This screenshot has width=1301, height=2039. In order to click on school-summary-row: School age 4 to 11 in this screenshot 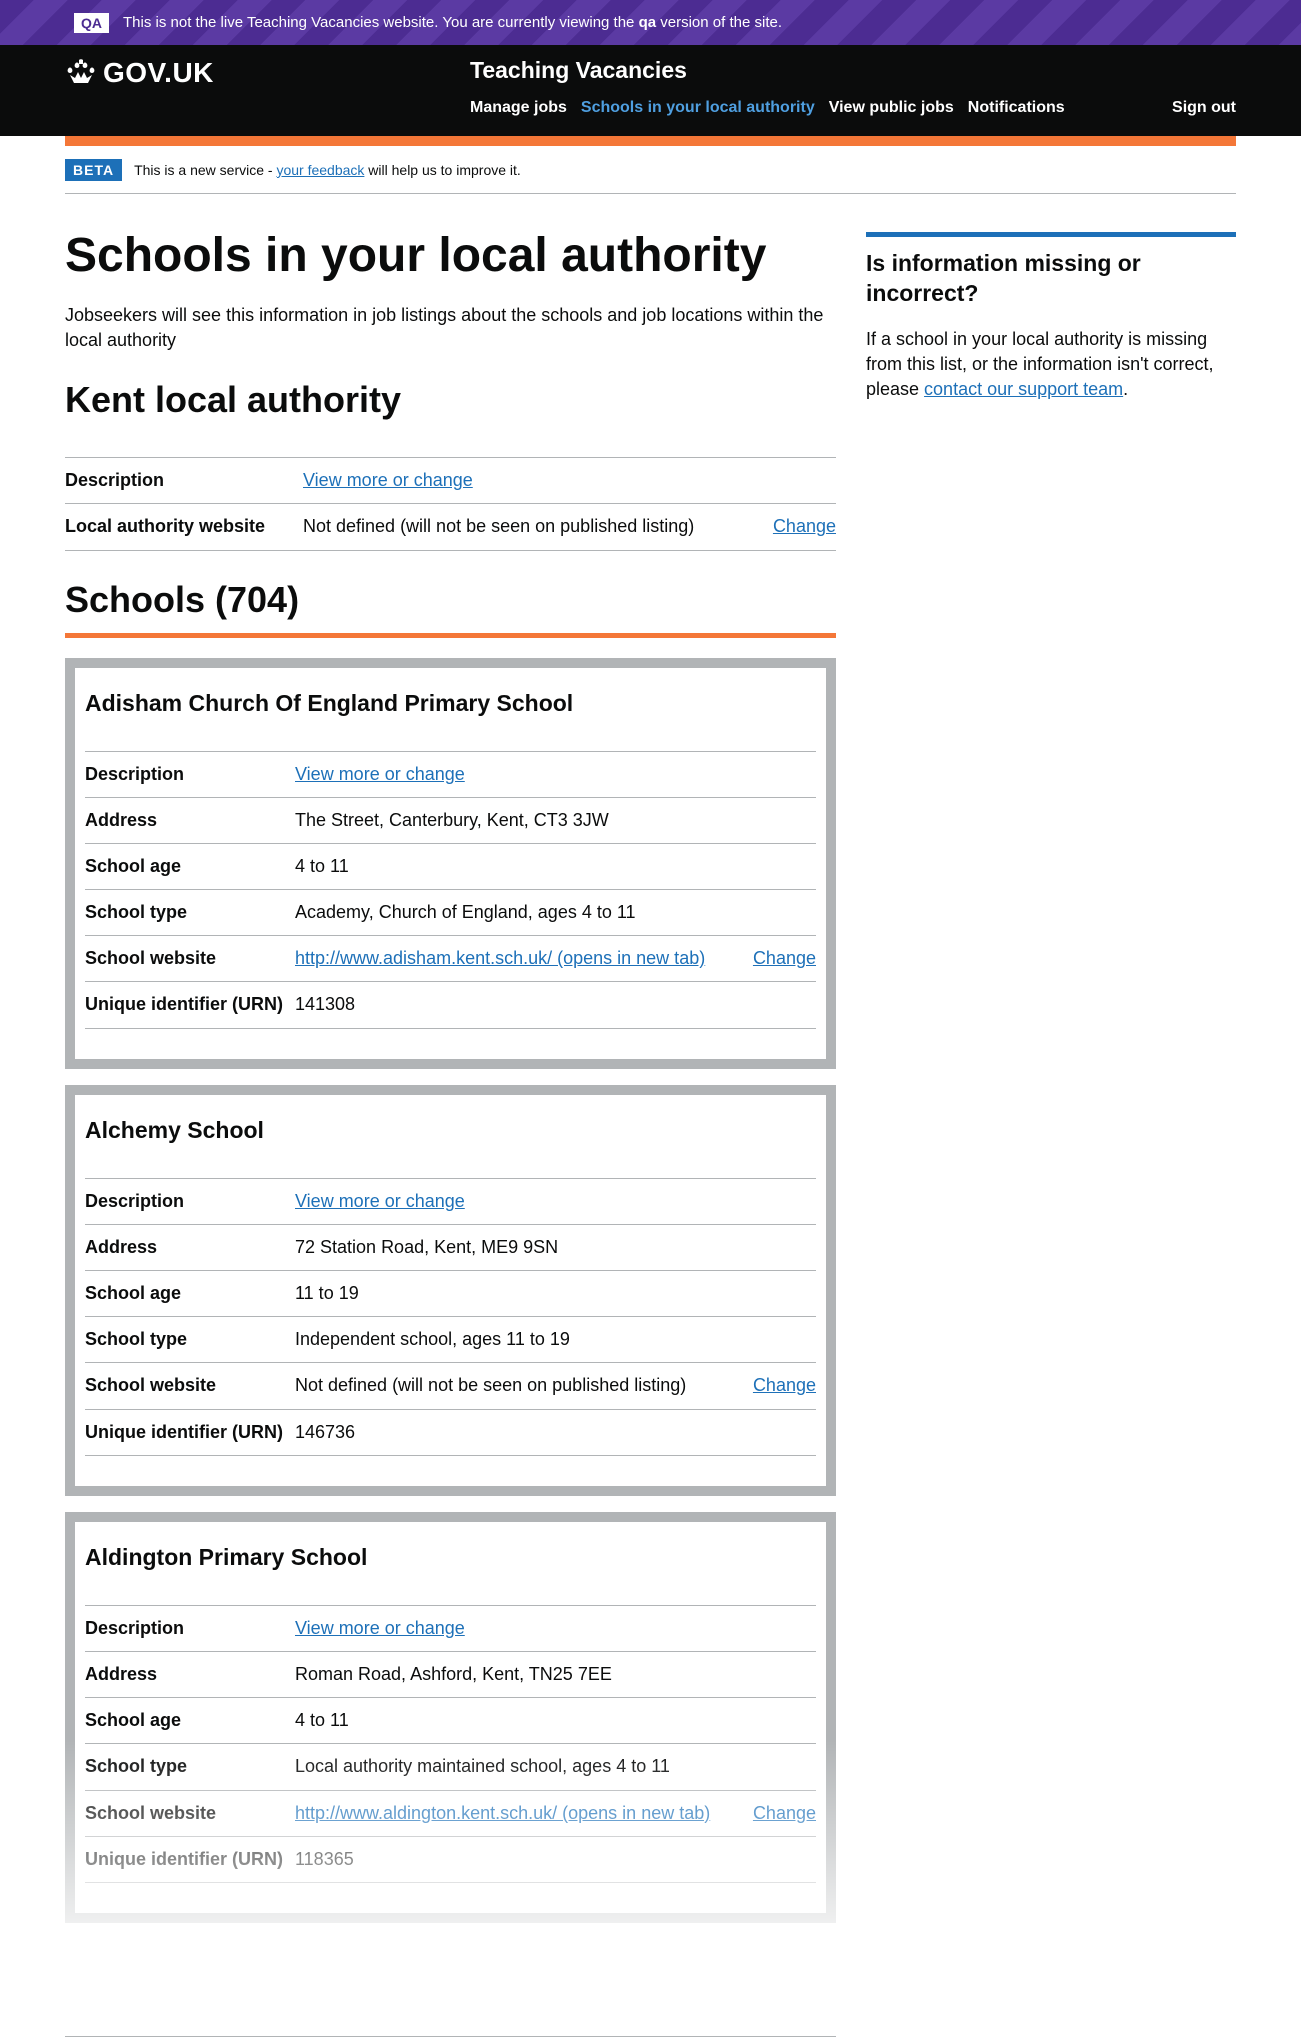, I will do `click(450, 1721)`.